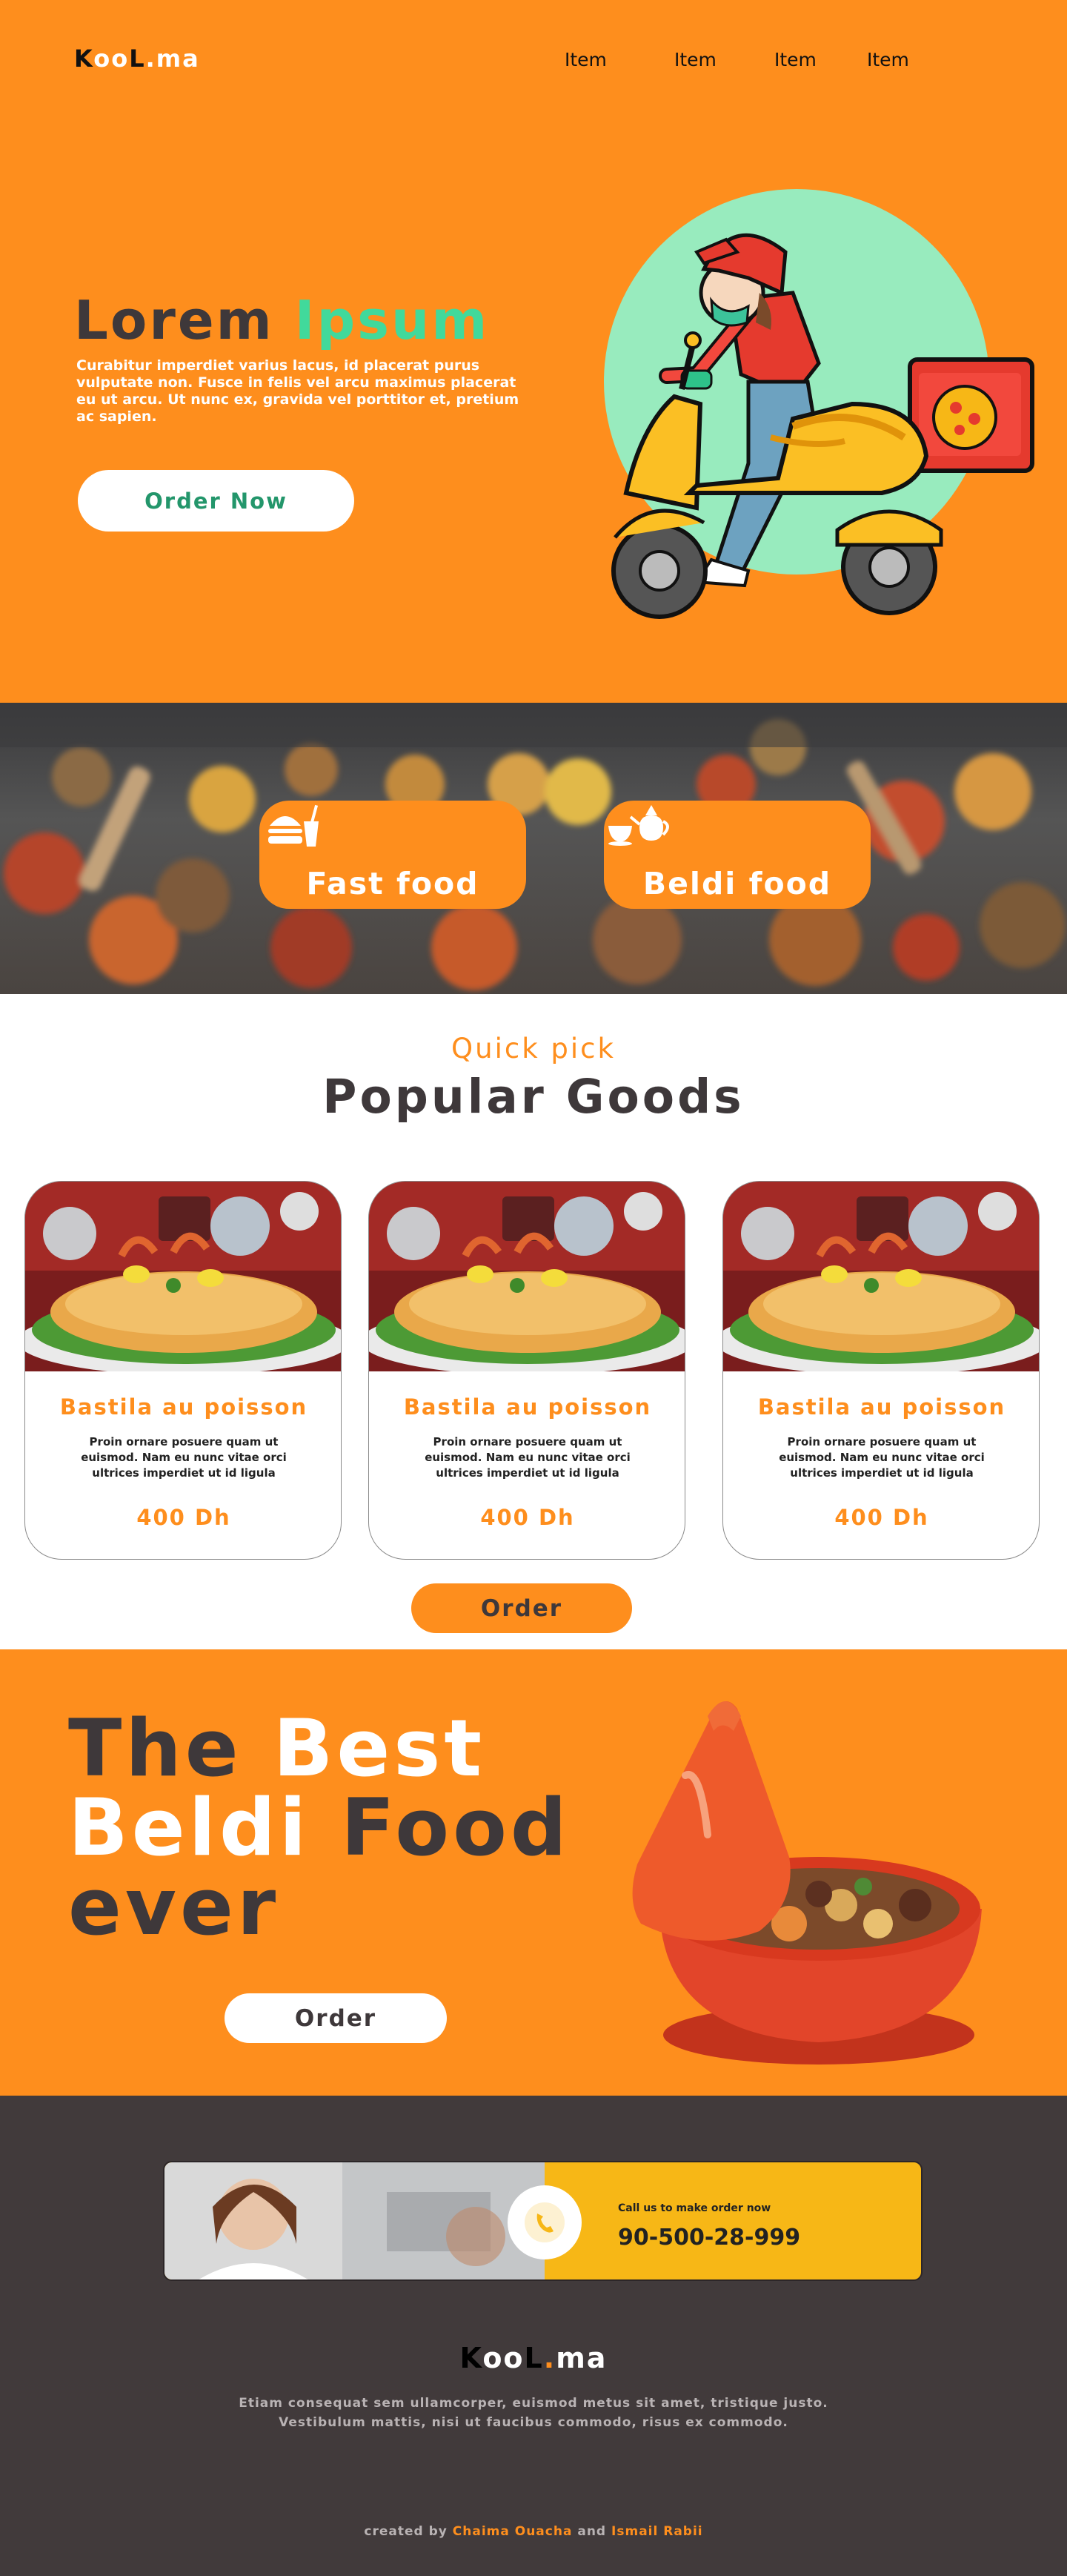 Image resolution: width=1067 pixels, height=2576 pixels. I want to click on burger-drink-icon, so click(293, 825).